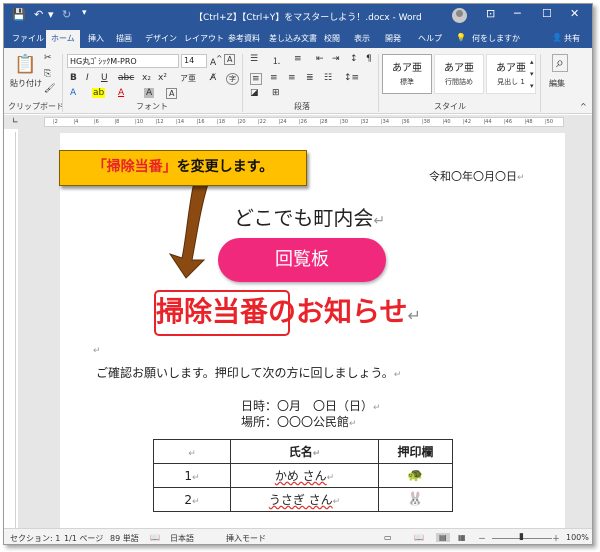  What do you see at coordinates (192, 499) in the screenshot?
I see `table-cell: 2↵` at bounding box center [192, 499].